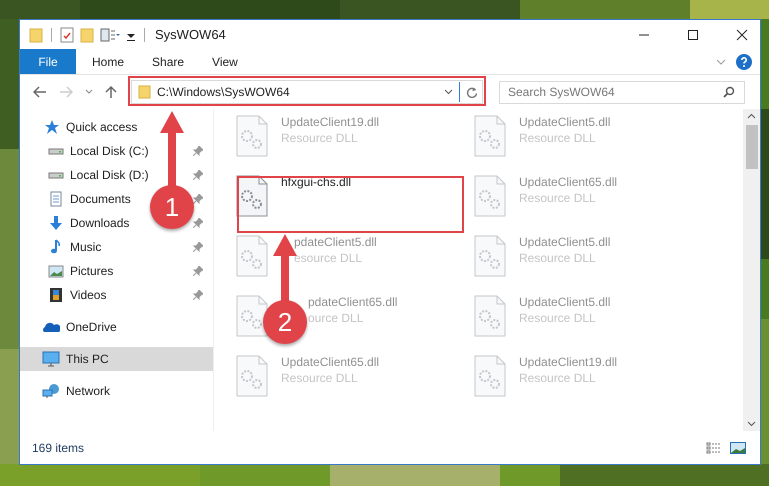 This screenshot has height=486, width=769. Describe the element at coordinates (252, 316) in the screenshot. I see `gear-file-icon` at that location.